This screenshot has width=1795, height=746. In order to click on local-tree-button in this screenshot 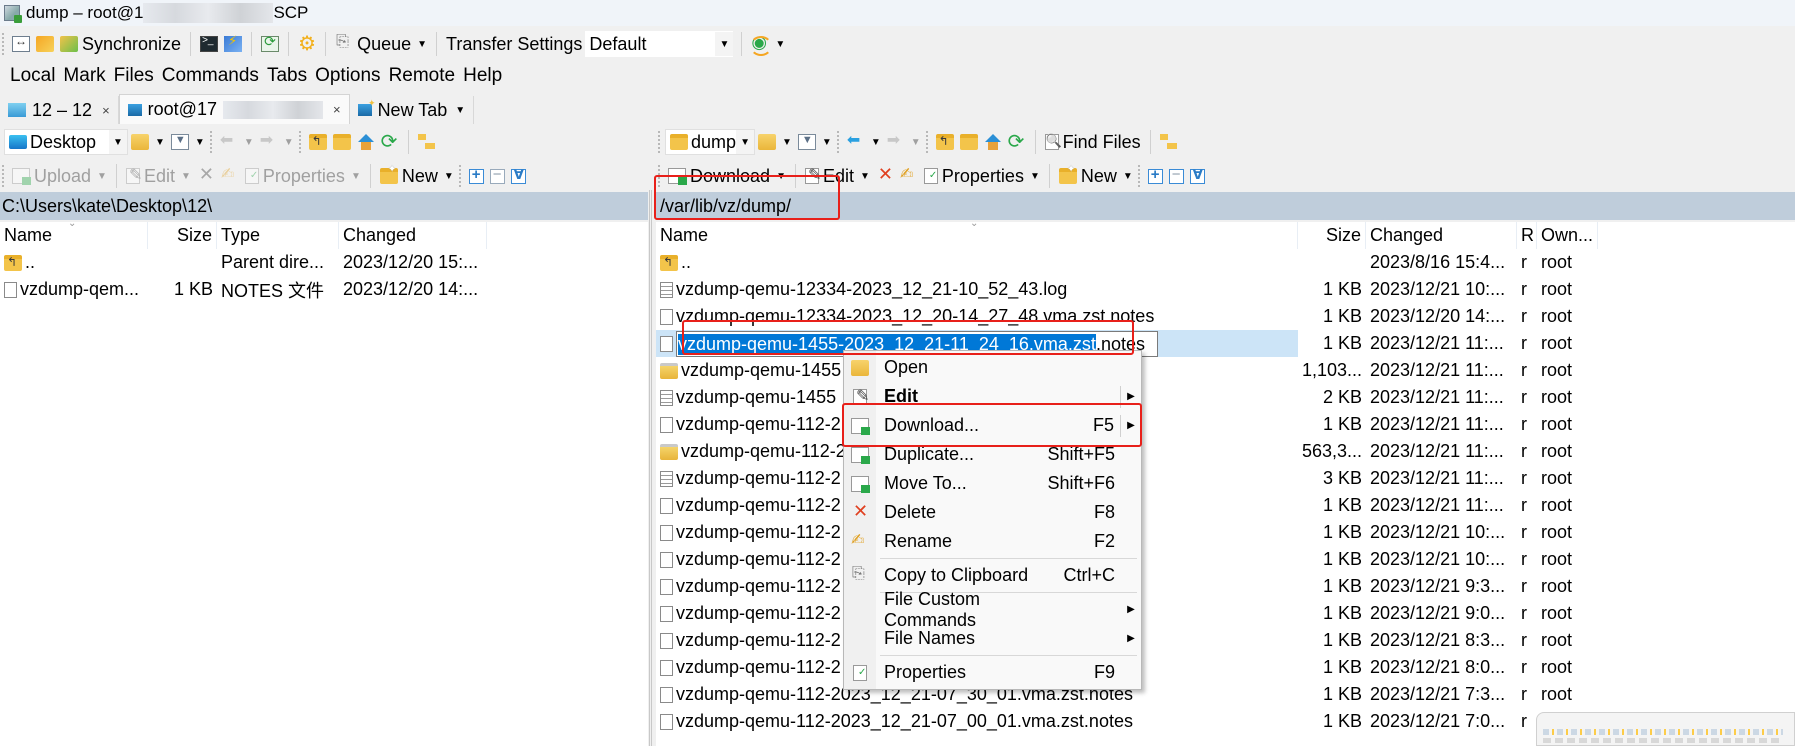, I will do `click(427, 142)`.